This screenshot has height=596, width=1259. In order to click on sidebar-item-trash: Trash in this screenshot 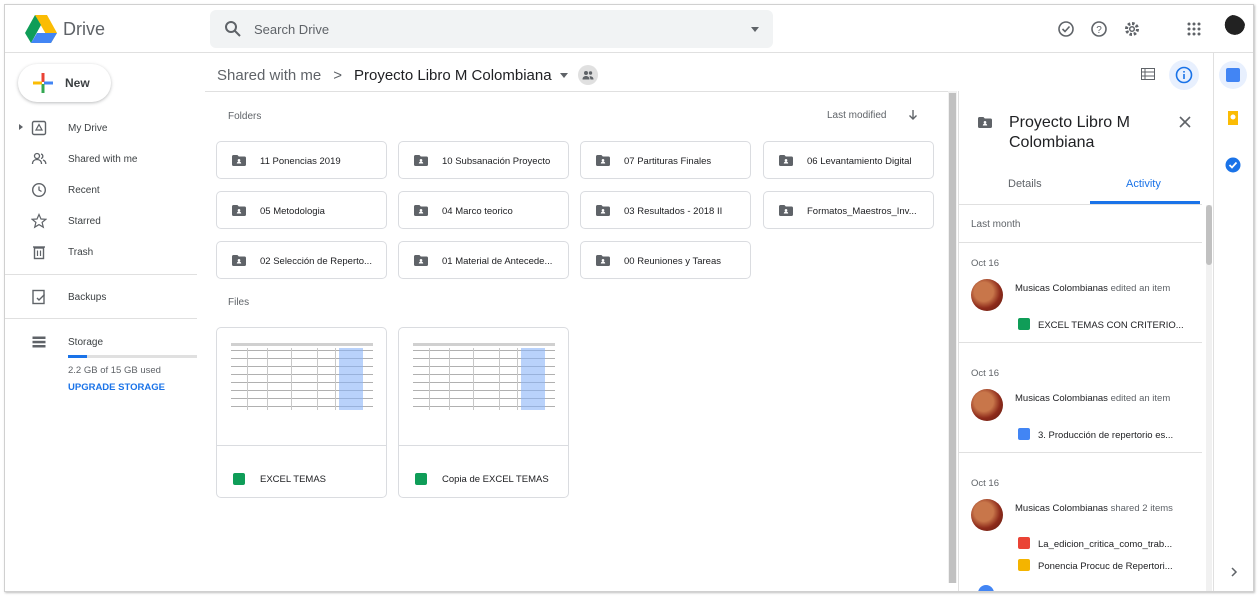, I will do `click(105, 252)`.